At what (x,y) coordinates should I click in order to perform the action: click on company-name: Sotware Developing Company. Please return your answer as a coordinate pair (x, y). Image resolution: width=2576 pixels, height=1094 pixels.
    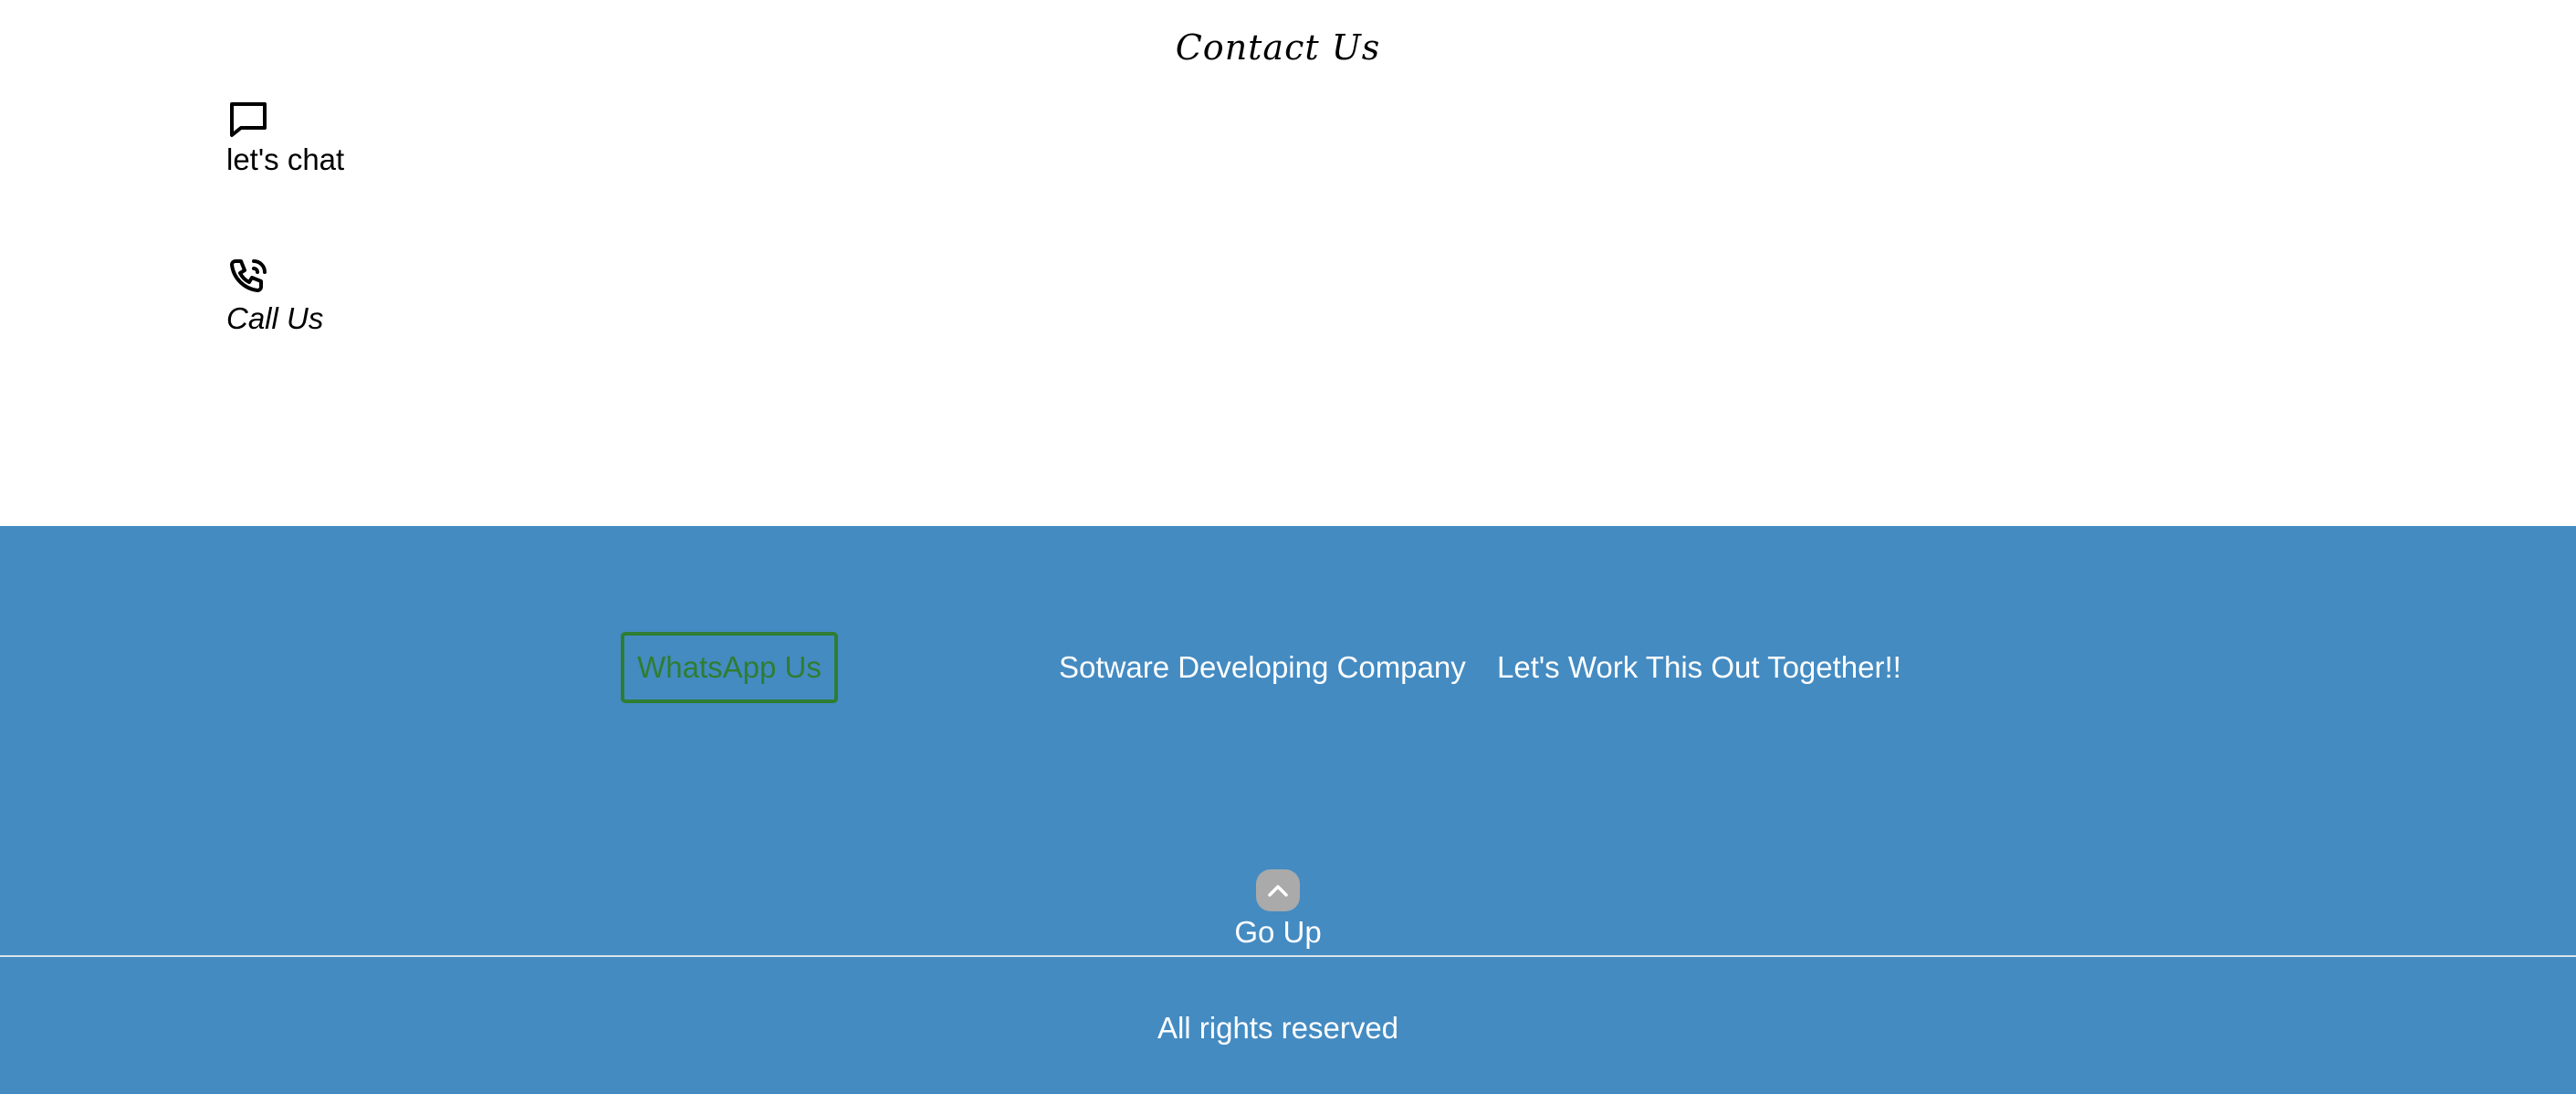
    Looking at the image, I should click on (1262, 667).